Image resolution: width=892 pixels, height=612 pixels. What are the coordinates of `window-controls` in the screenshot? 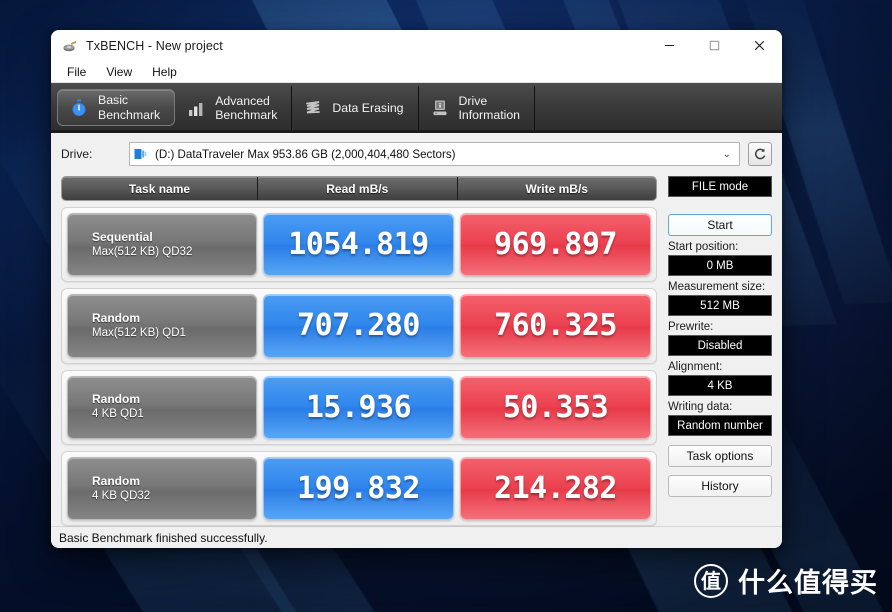 It's located at (714, 45).